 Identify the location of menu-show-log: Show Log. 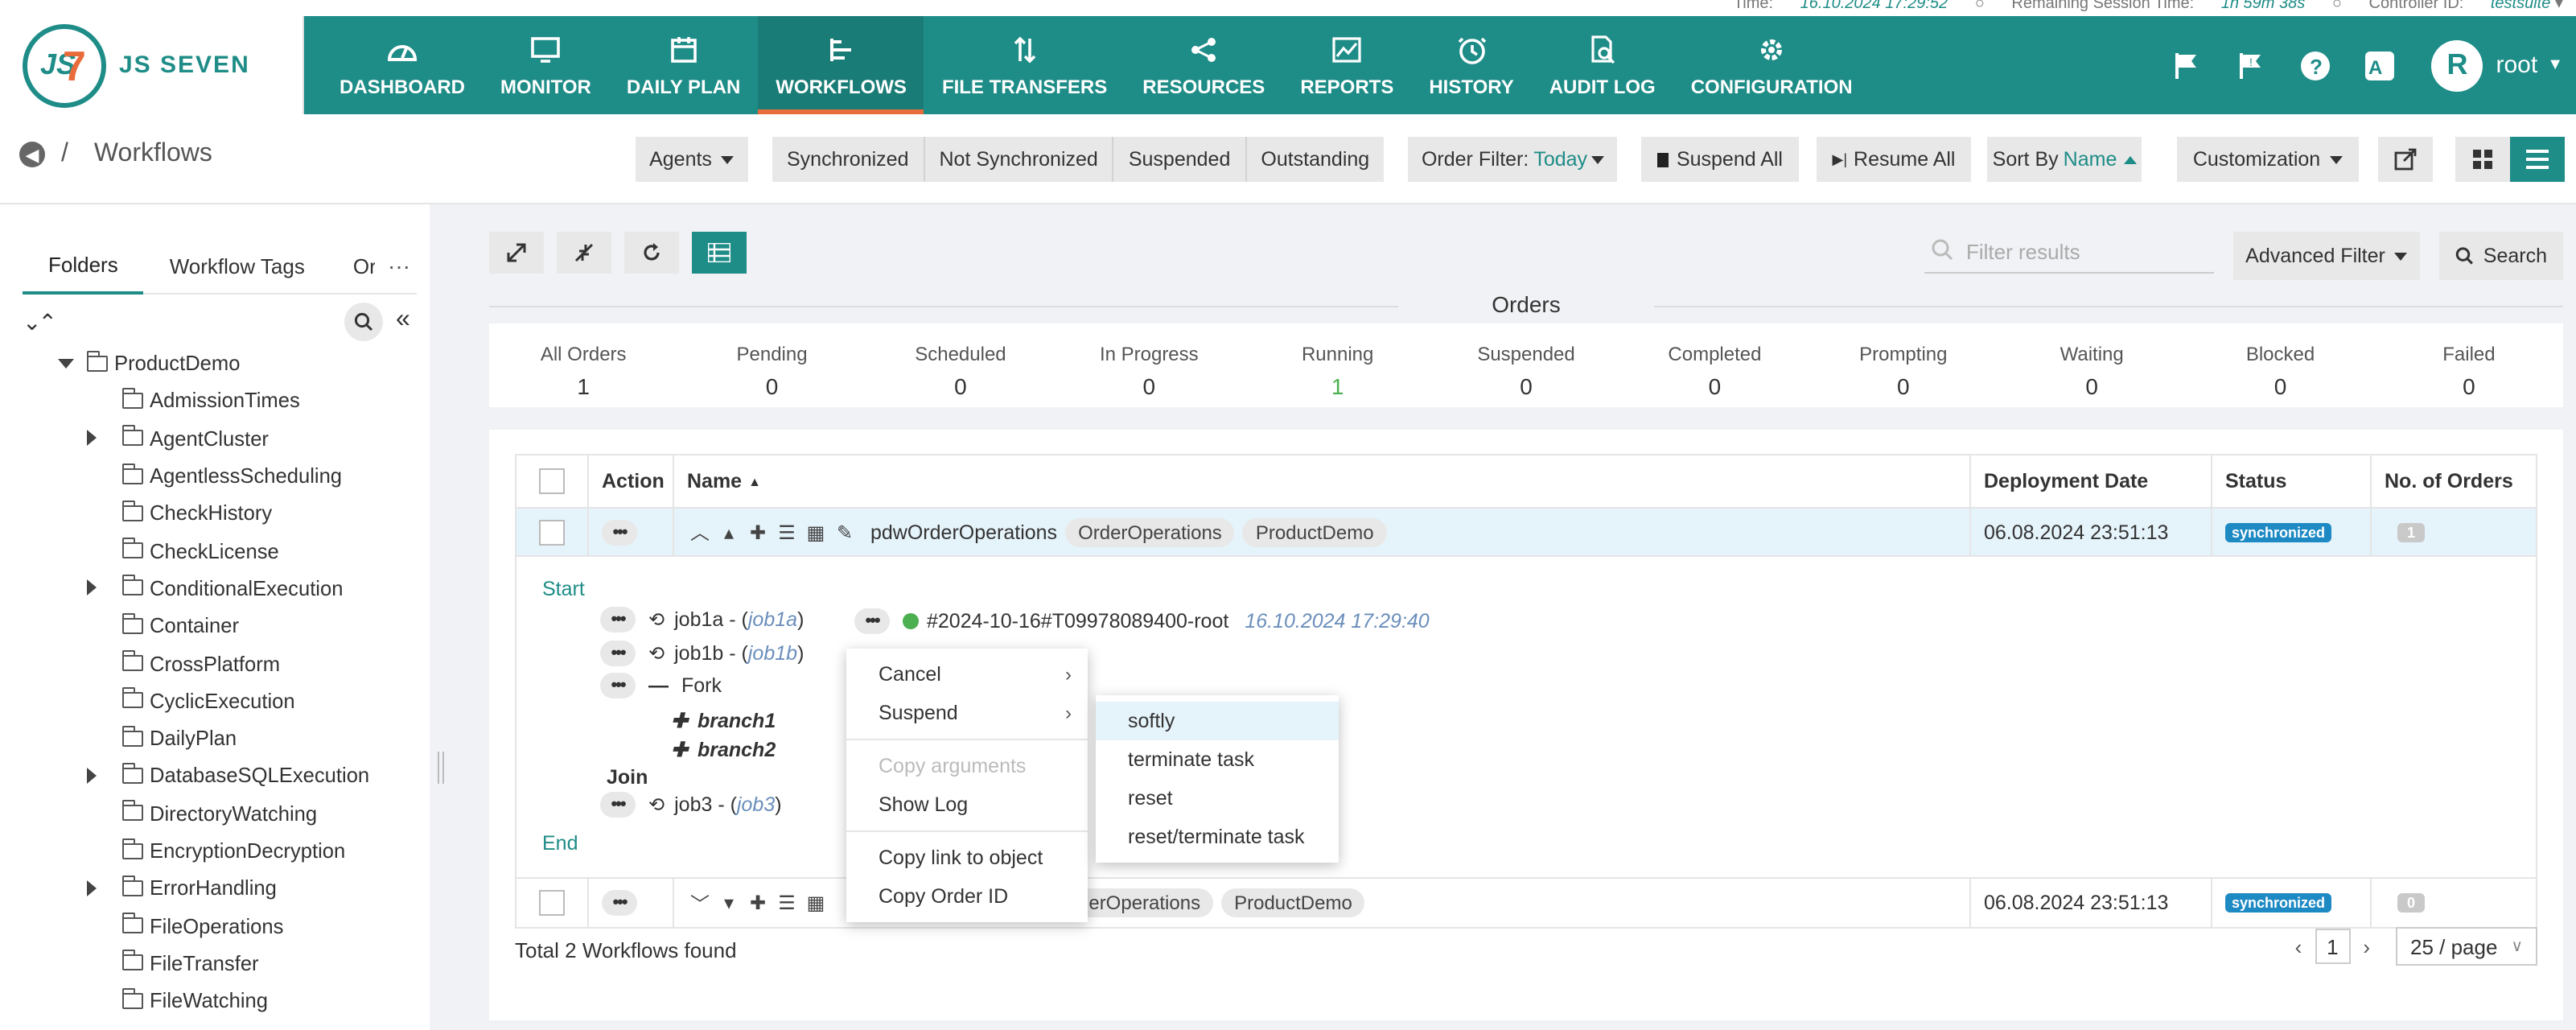
(967, 804).